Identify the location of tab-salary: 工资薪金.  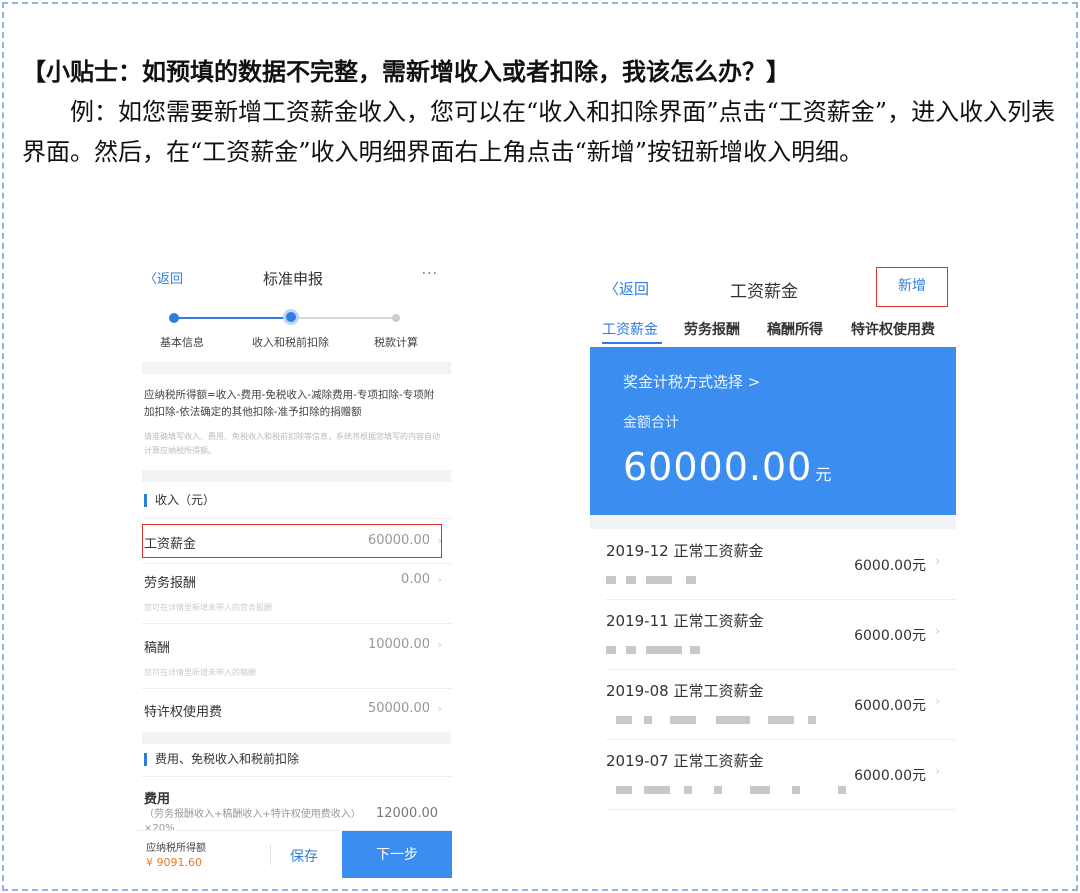
(630, 329).